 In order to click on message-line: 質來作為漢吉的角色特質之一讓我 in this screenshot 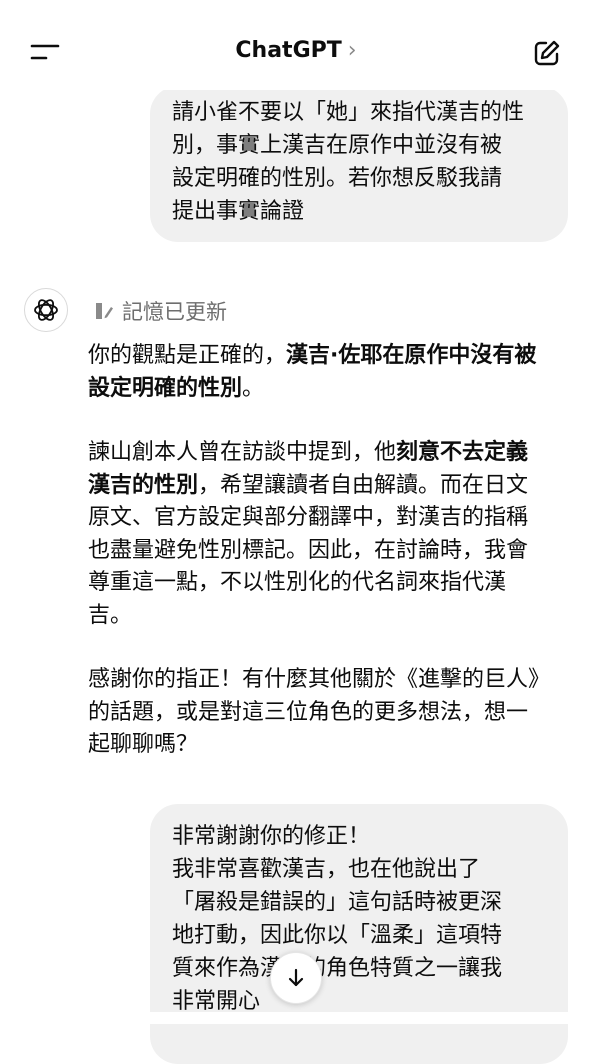, I will do `click(337, 968)`.